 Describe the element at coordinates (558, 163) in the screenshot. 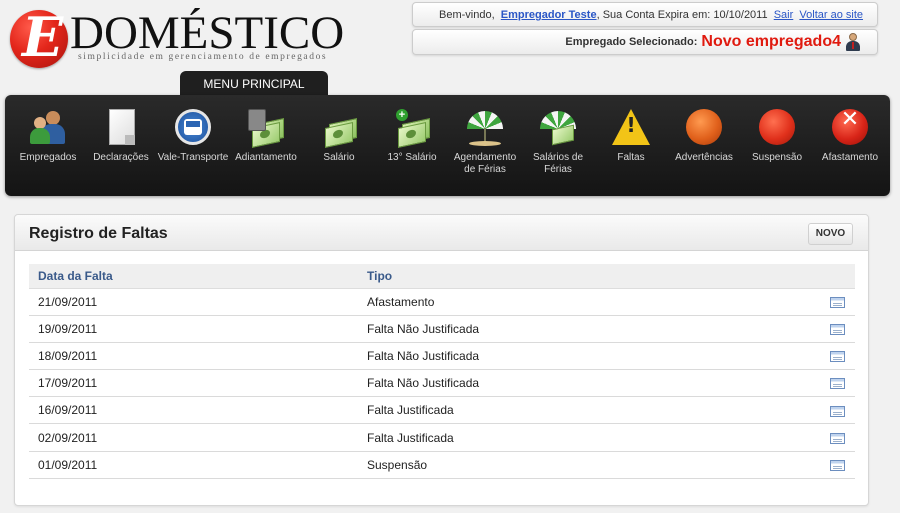

I see `menu-item-label: Salários de Férias` at that location.